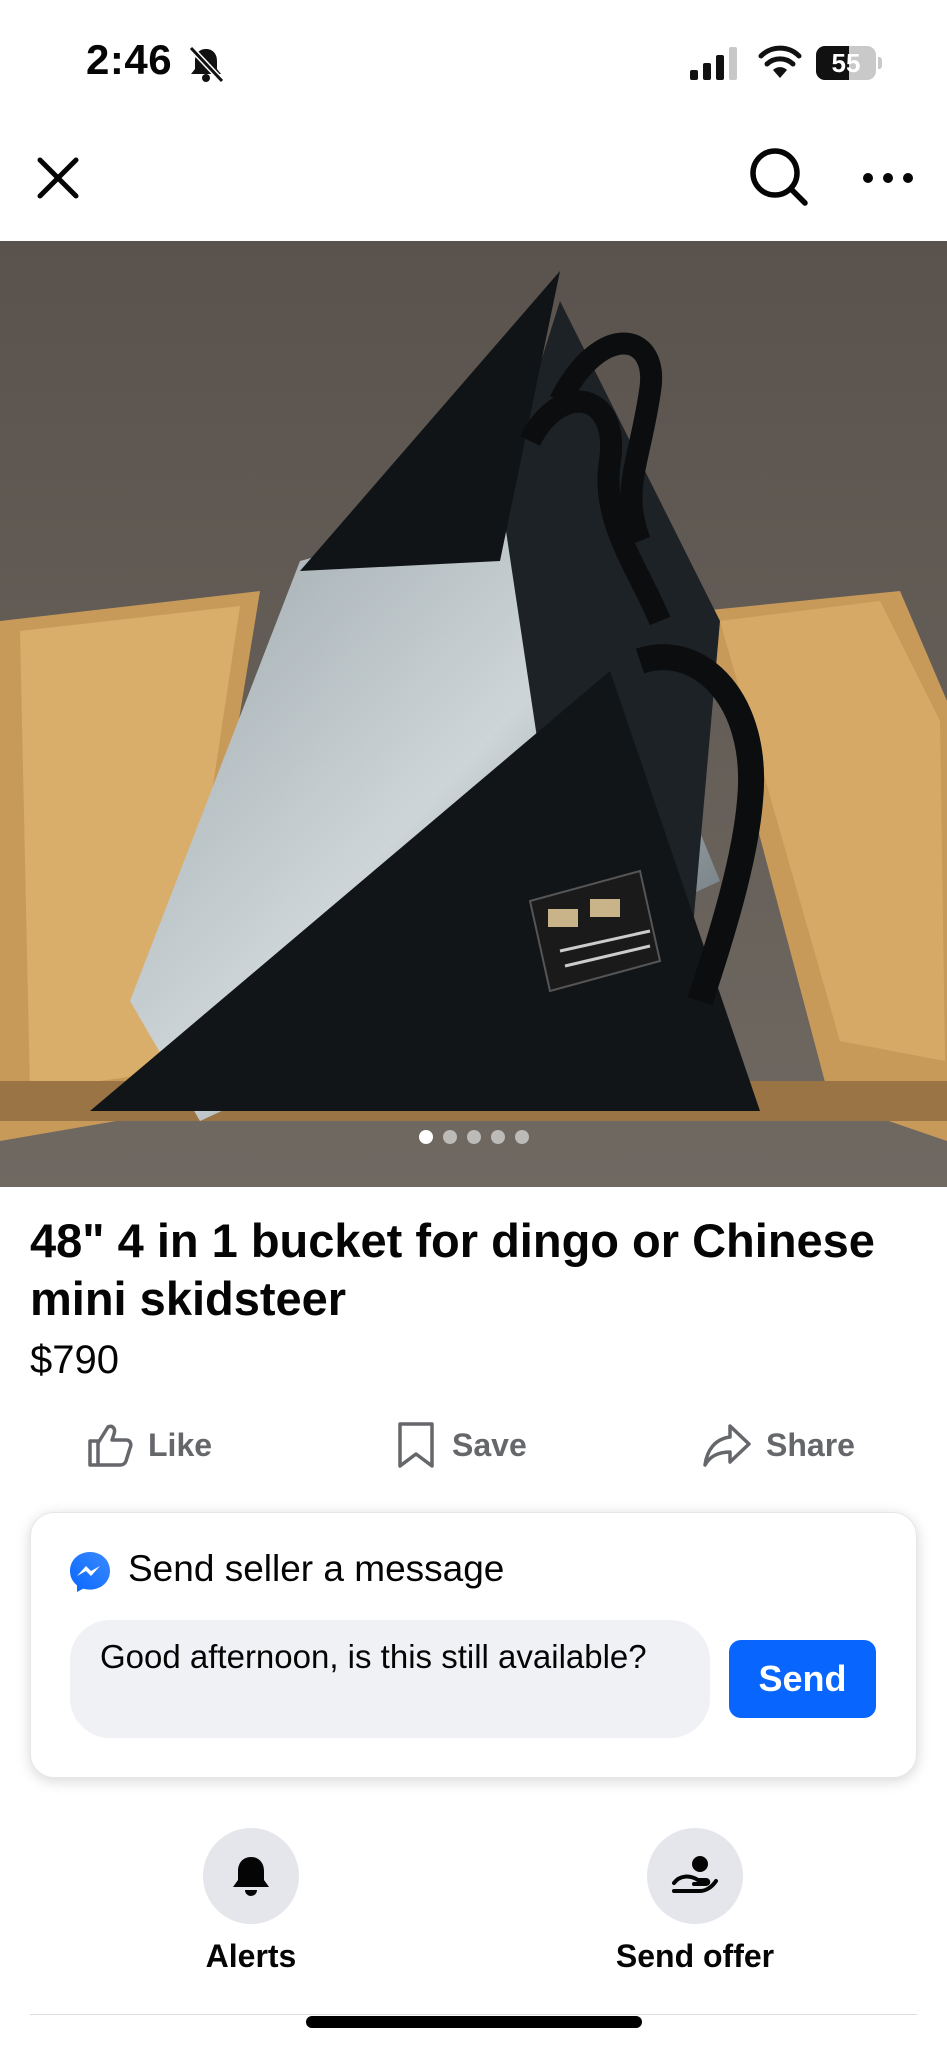 The image size is (947, 2048). I want to click on offer-hand-icon, so click(695, 1874).